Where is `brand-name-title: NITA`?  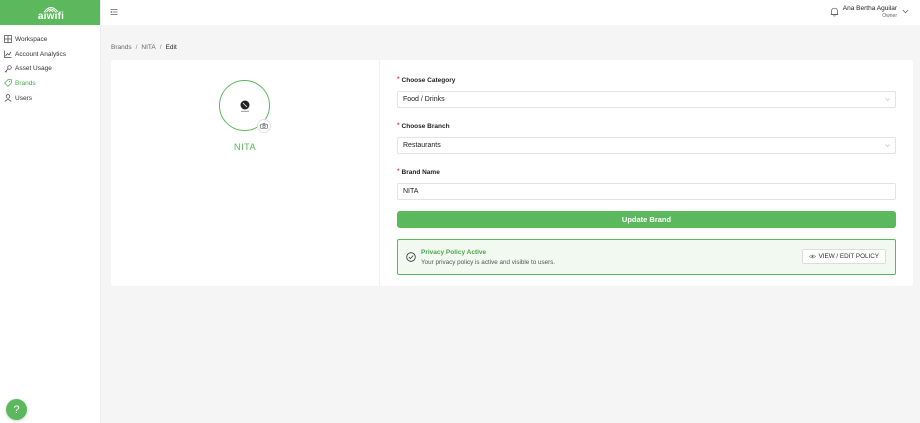 brand-name-title: NITA is located at coordinates (245, 147).